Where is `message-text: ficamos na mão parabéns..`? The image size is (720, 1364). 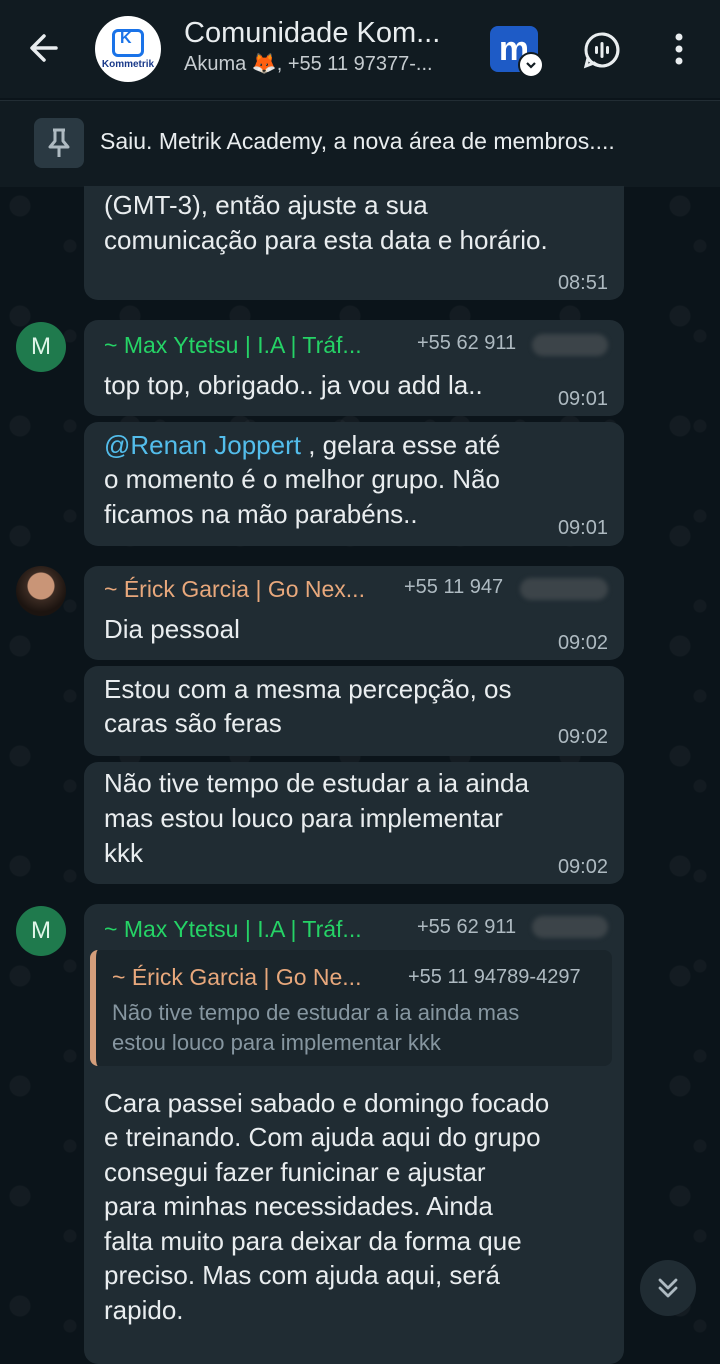 message-text: ficamos na mão parabéns.. is located at coordinates (261, 514).